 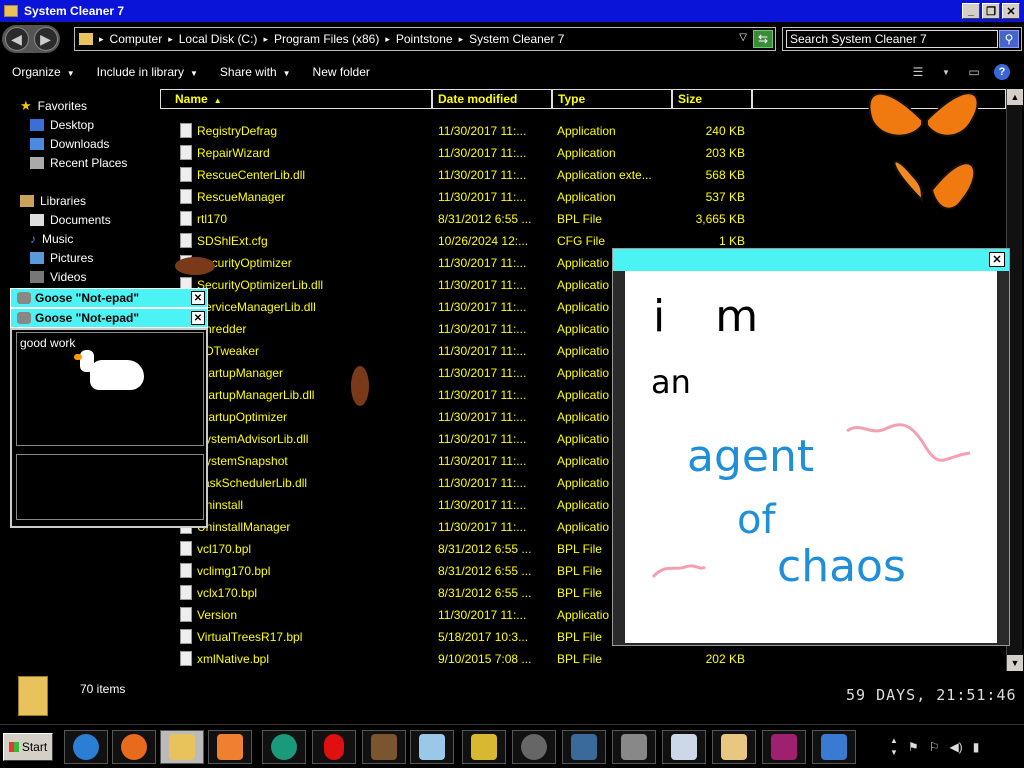 I want to click on scroll-down-arrow-icon: ▼, so click(x=1015, y=663).